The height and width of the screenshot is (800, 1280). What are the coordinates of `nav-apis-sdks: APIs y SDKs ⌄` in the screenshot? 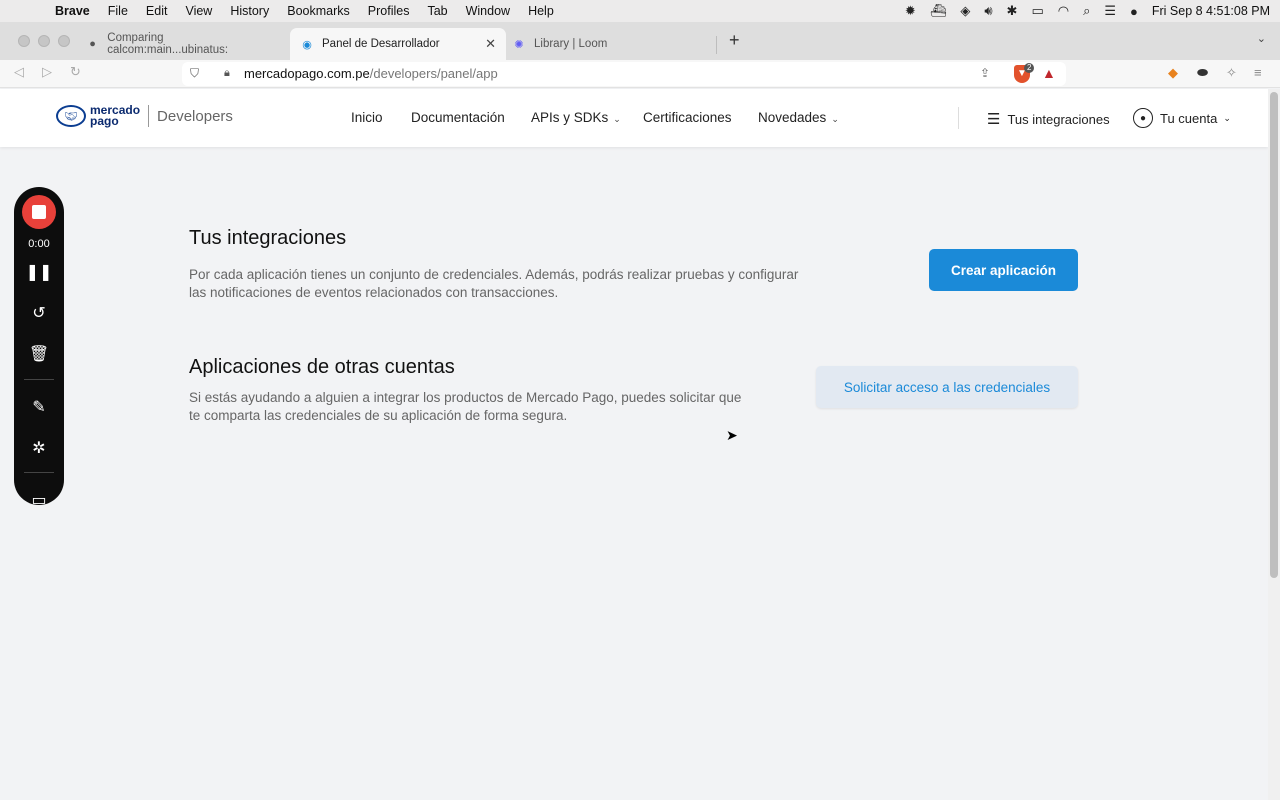 It's located at (576, 117).